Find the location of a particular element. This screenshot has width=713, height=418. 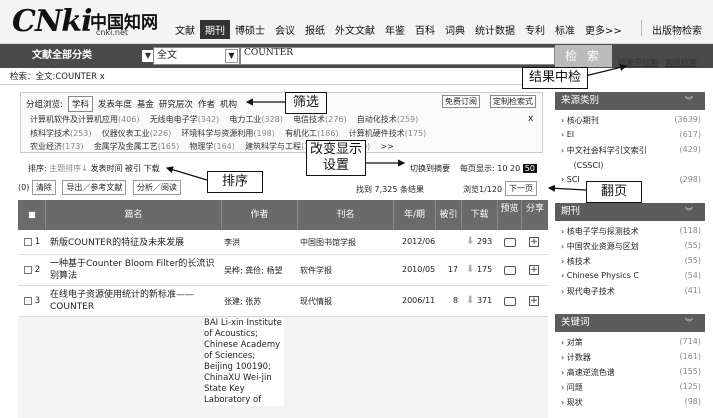

article-author: 张建; 张苏 is located at coordinates (242, 301).